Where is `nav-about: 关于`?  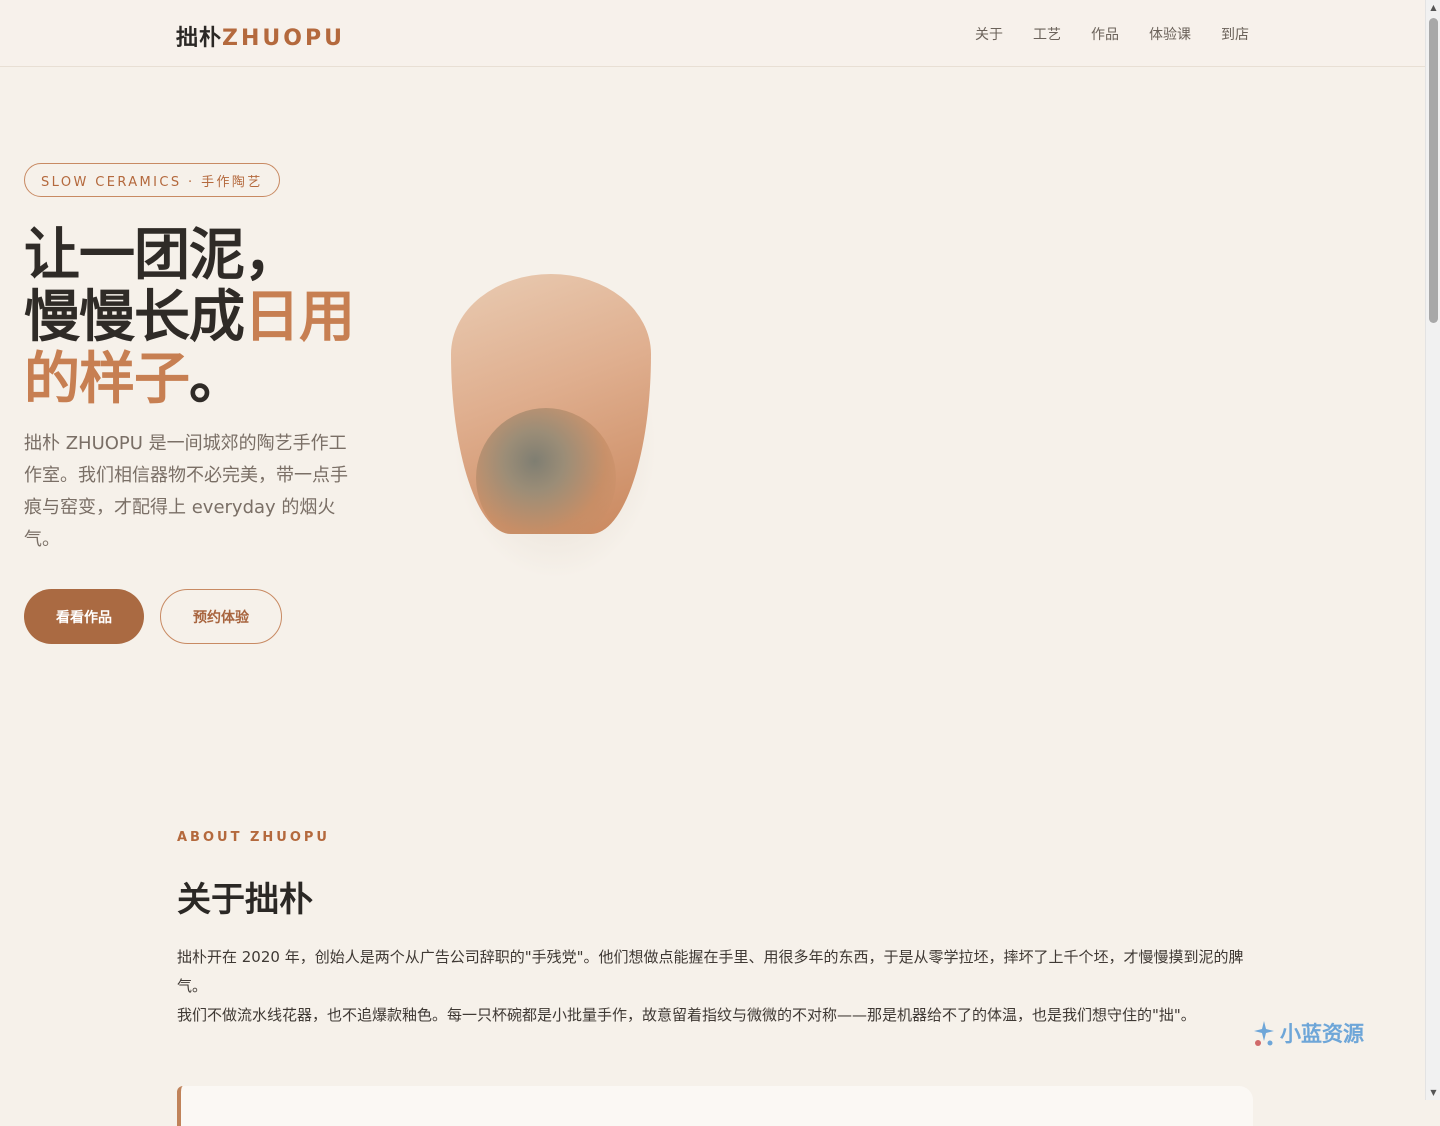
nav-about: 关于 is located at coordinates (989, 34).